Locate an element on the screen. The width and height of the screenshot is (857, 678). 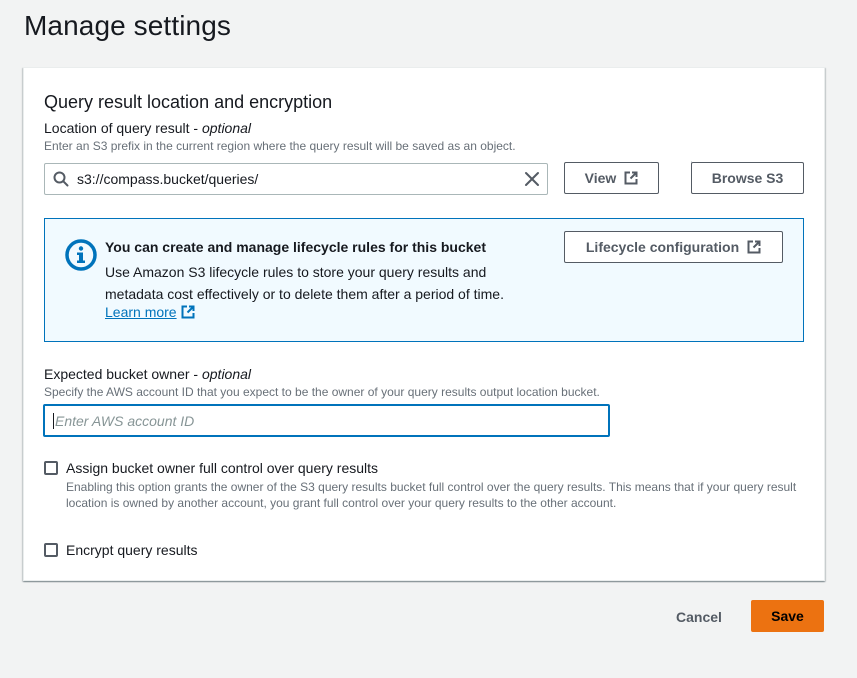
clear-icon is located at coordinates (532, 179).